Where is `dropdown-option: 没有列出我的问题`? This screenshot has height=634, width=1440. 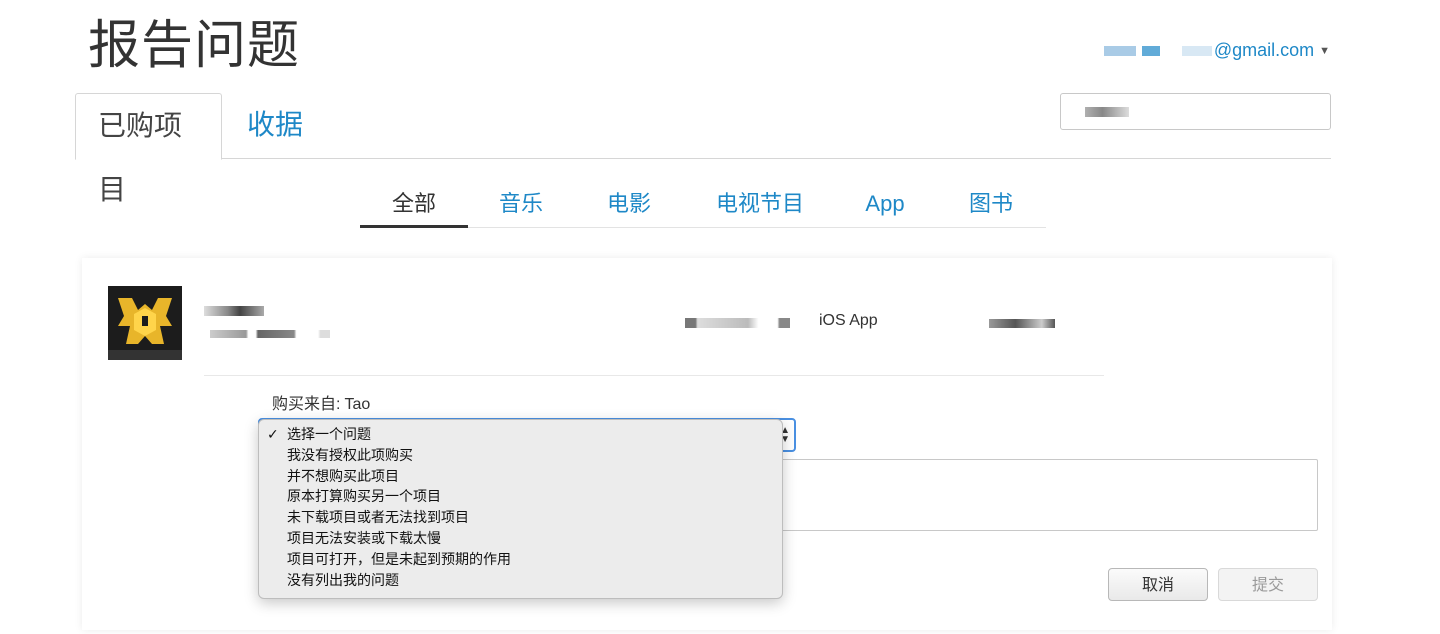 dropdown-option: 没有列出我的问题 is located at coordinates (520, 581).